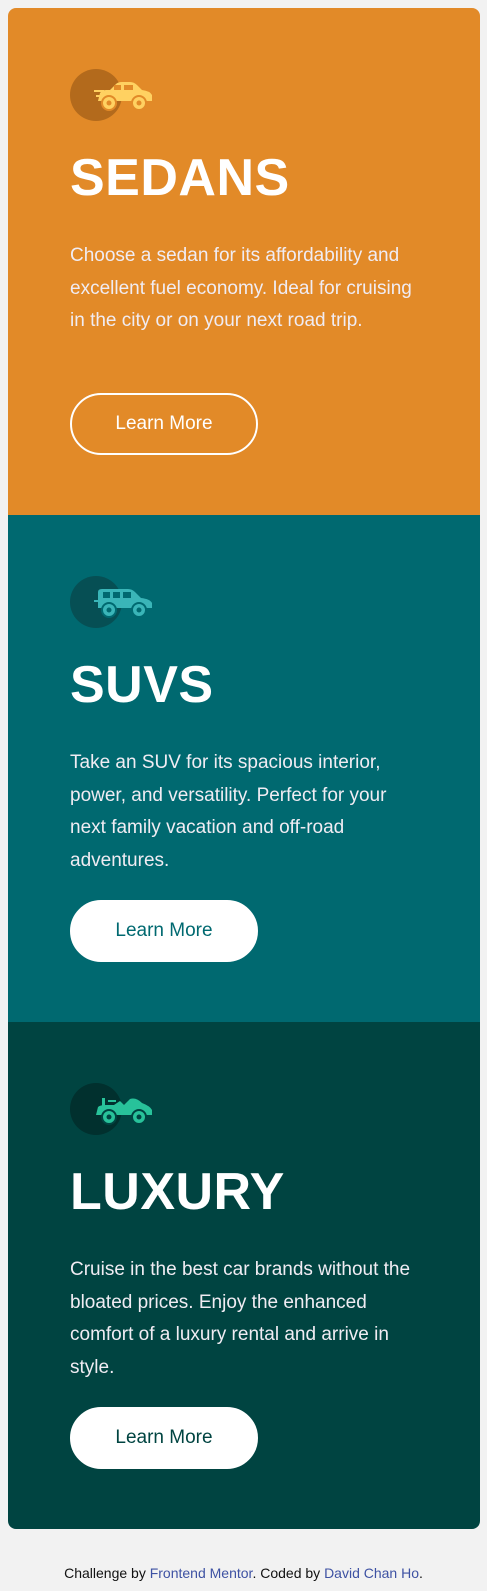 Image resolution: width=487 pixels, height=1591 pixels. Describe the element at coordinates (177, 1192) in the screenshot. I see `card-title: LUXURY` at that location.